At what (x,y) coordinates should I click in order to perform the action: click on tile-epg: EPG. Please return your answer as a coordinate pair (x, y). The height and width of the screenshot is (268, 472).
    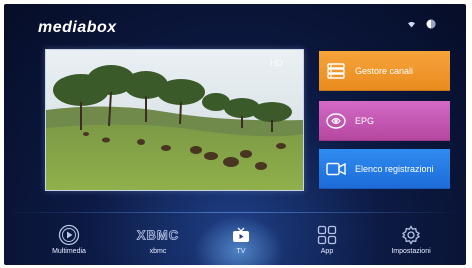
    Looking at the image, I should click on (384, 121).